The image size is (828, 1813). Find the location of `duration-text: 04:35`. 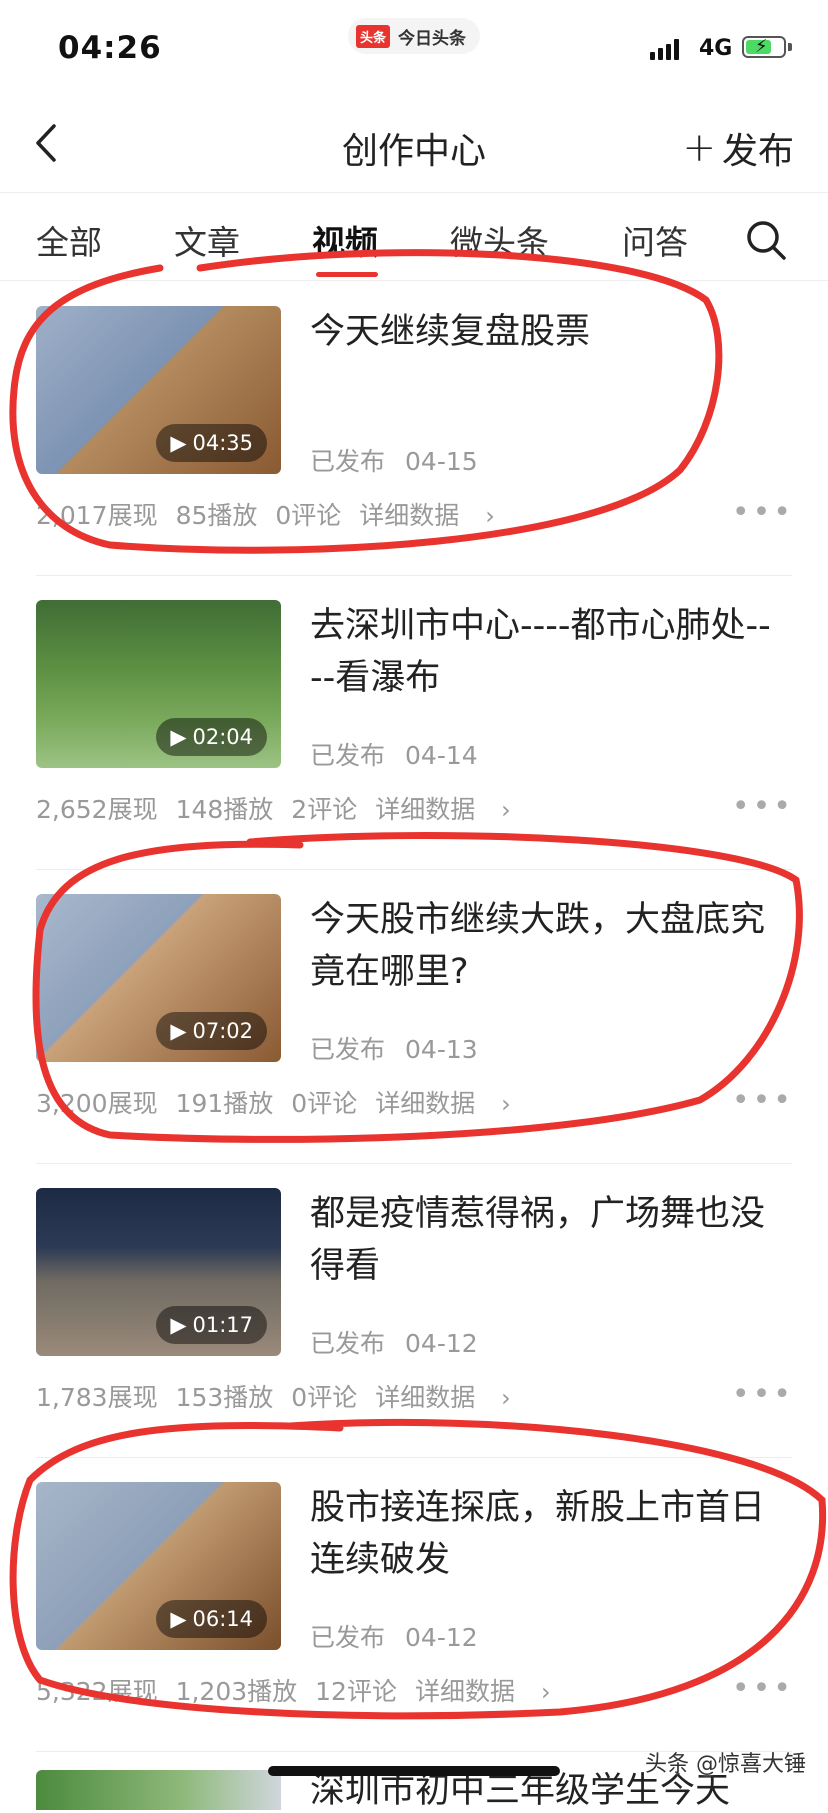

duration-text: 04:35 is located at coordinates (222, 443).